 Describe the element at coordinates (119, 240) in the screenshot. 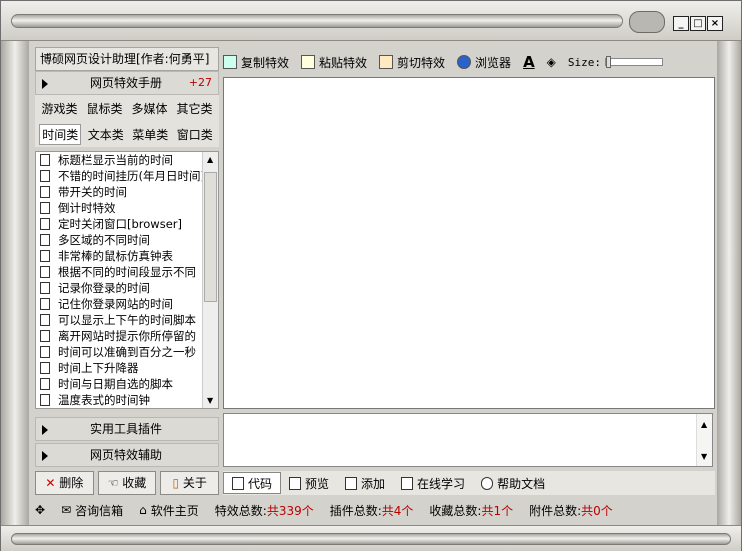

I see `list-item: 多区域的不同时间` at that location.